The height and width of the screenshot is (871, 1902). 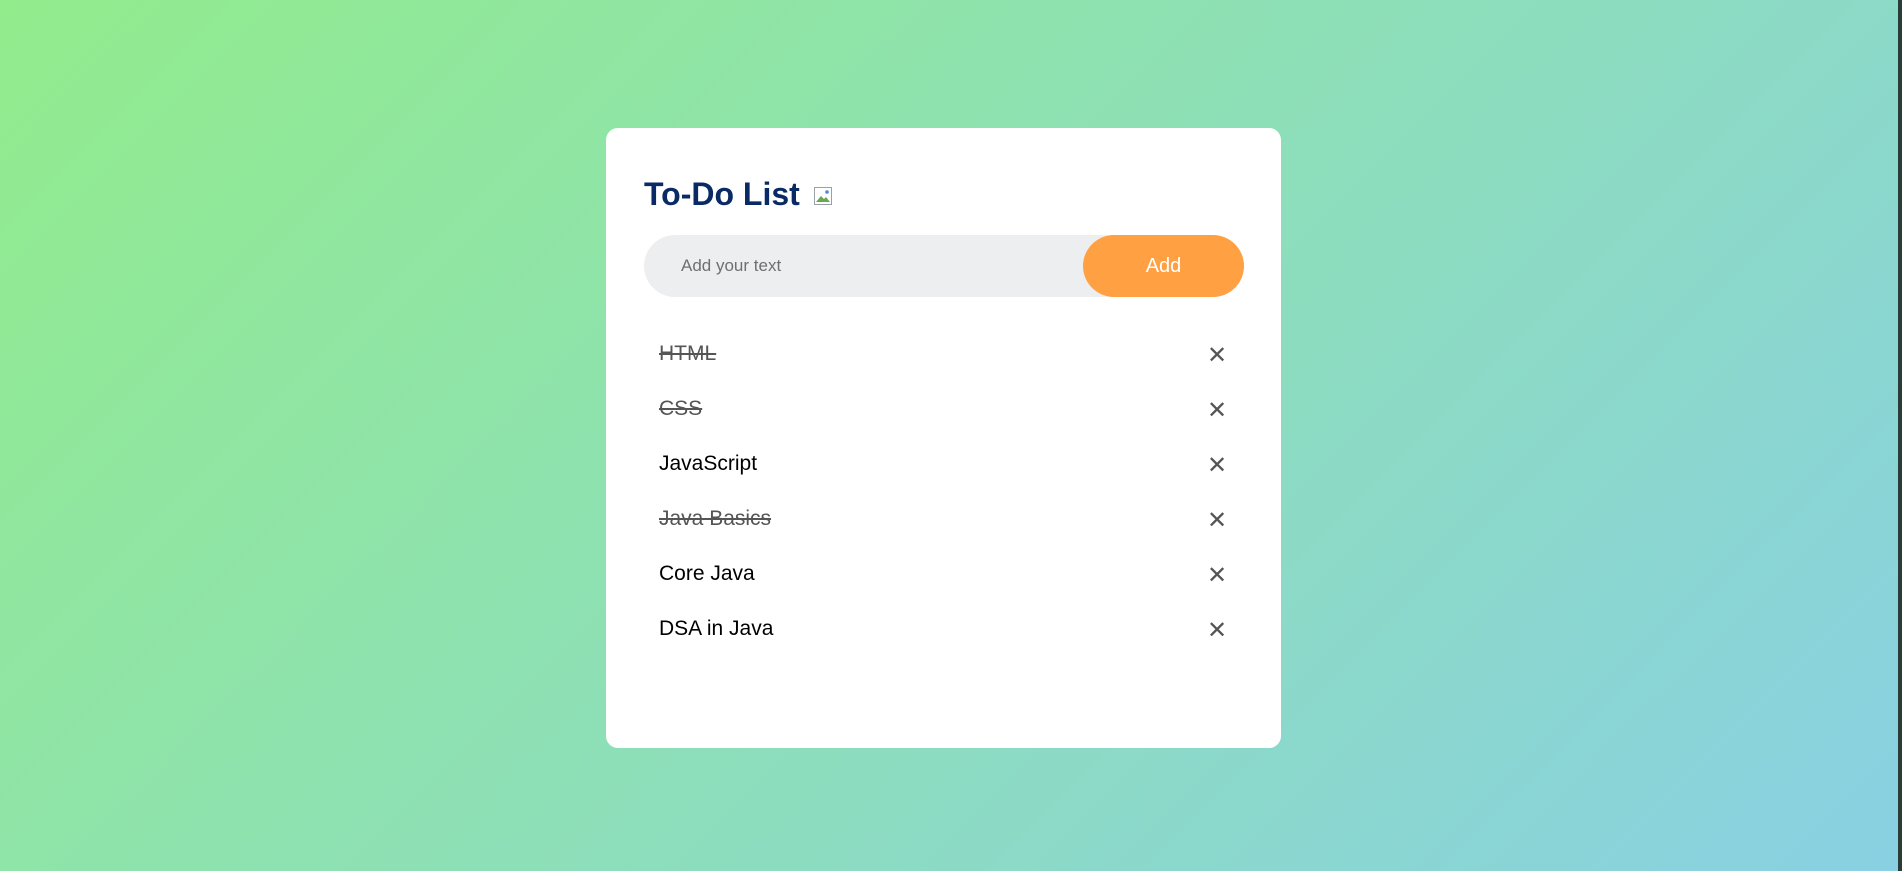 What do you see at coordinates (1900, 435) in the screenshot?
I see `window-edge` at bounding box center [1900, 435].